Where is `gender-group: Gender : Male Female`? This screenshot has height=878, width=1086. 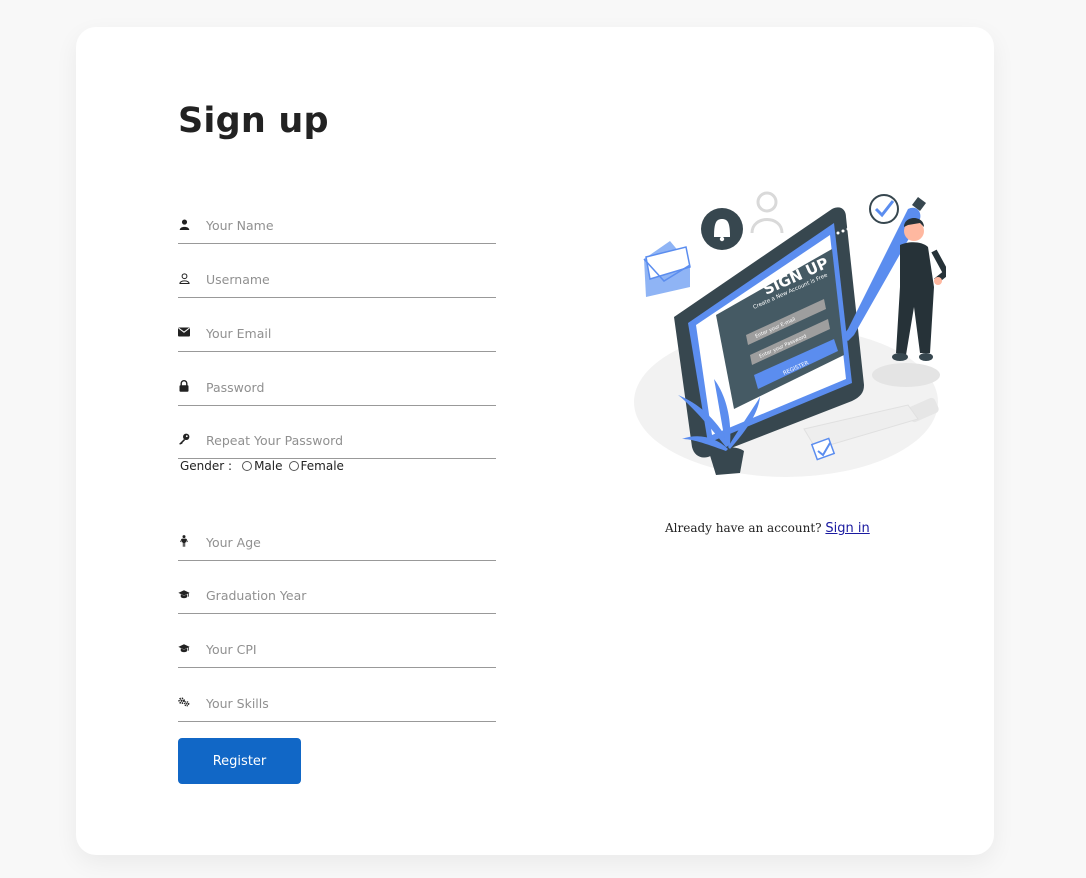
gender-group: Gender : Male Female is located at coordinates (265, 466).